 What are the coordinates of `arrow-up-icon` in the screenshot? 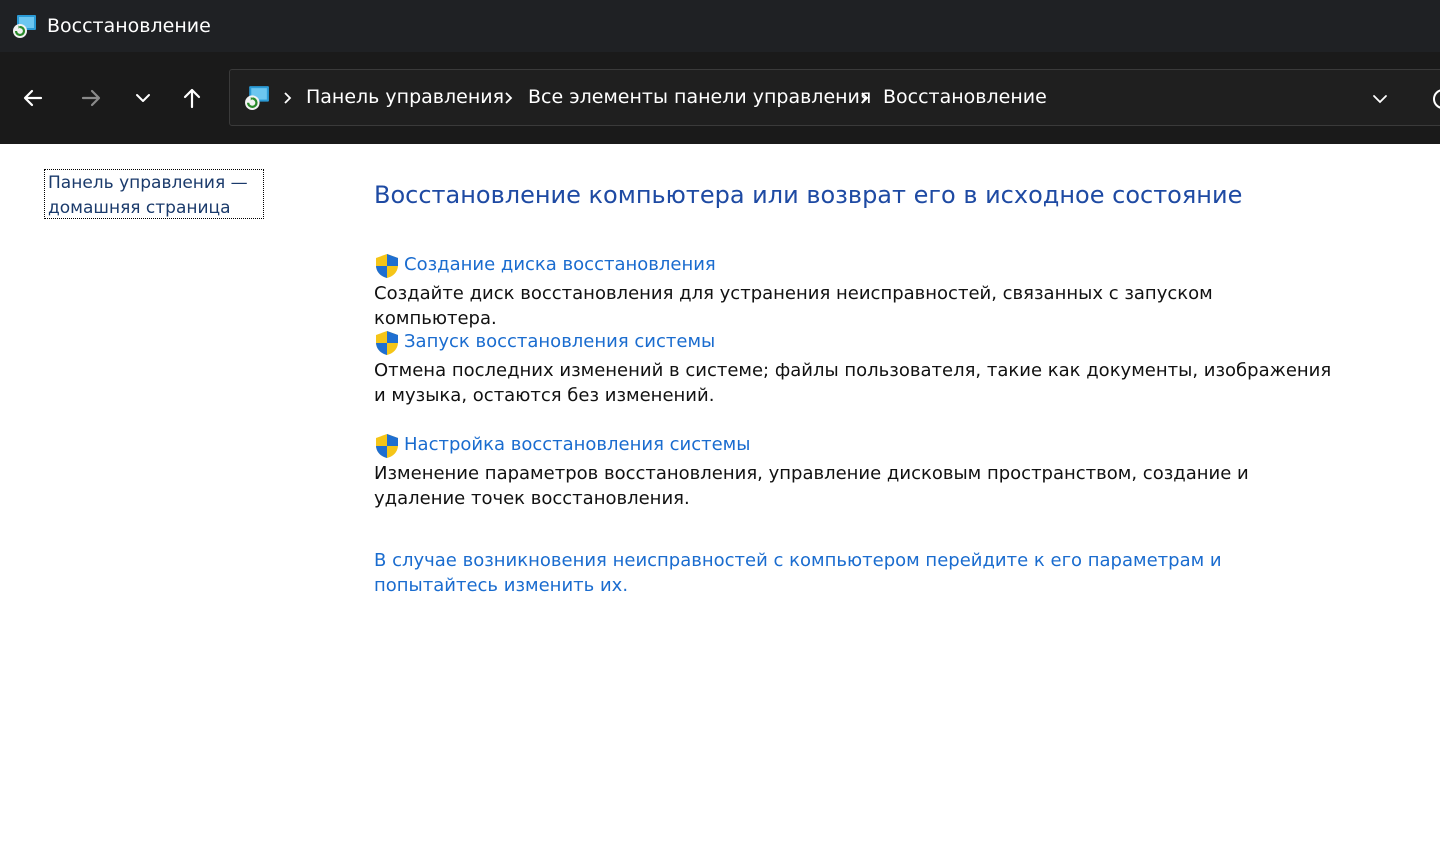 It's located at (192, 98).